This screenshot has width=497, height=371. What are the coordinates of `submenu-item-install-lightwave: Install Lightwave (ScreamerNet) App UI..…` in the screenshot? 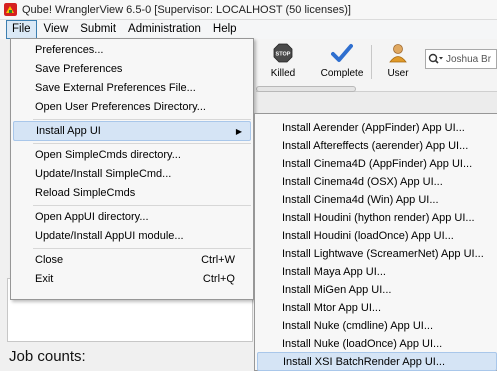 It's located at (377, 253).